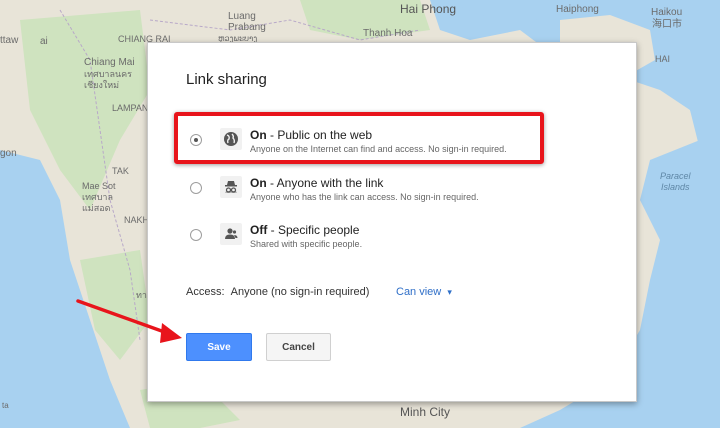  What do you see at coordinates (317, 183) in the screenshot?
I see `option-title: On - Anyone with the link` at bounding box center [317, 183].